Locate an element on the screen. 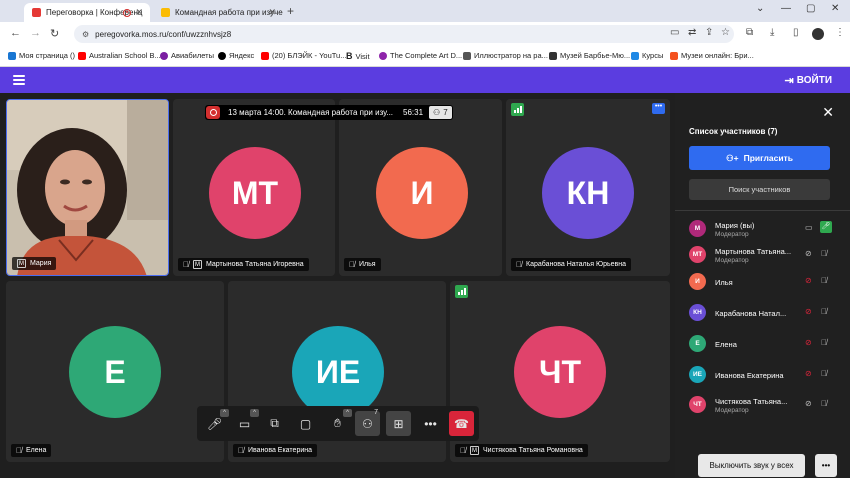 The width and height of the screenshot is (850, 478). participant-row: ЧТ Чистякова Татьяна... Модератор ⊘ 🎙̸ is located at coordinates (764, 405).